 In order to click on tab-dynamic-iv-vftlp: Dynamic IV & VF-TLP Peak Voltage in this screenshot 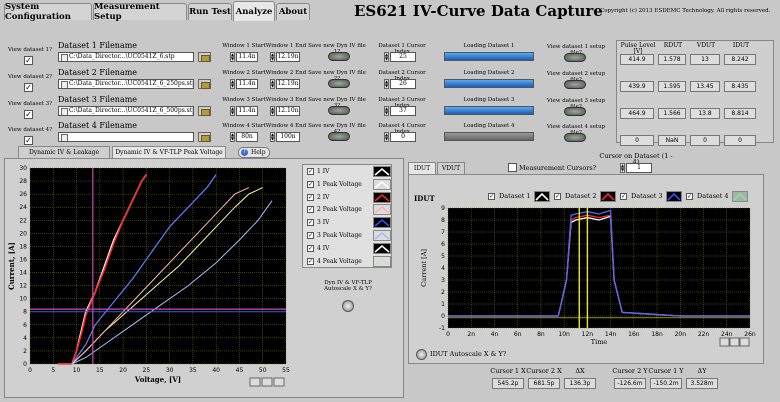, I will do `click(169, 152)`.